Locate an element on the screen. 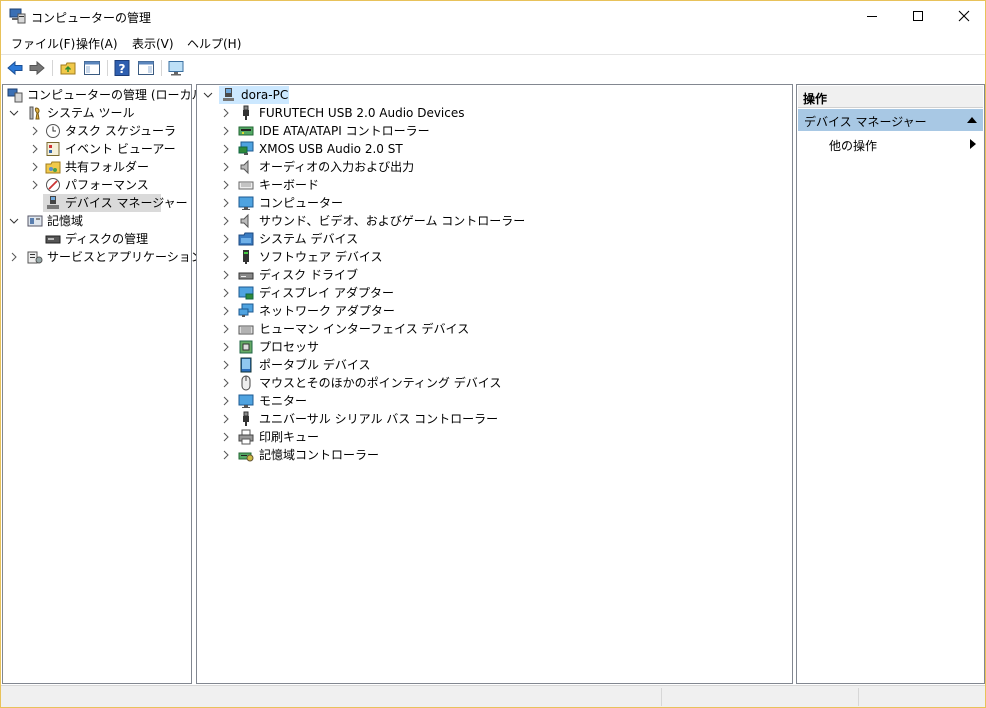 The height and width of the screenshot is (708, 986). monitor-network-icon is located at coordinates (246, 148).